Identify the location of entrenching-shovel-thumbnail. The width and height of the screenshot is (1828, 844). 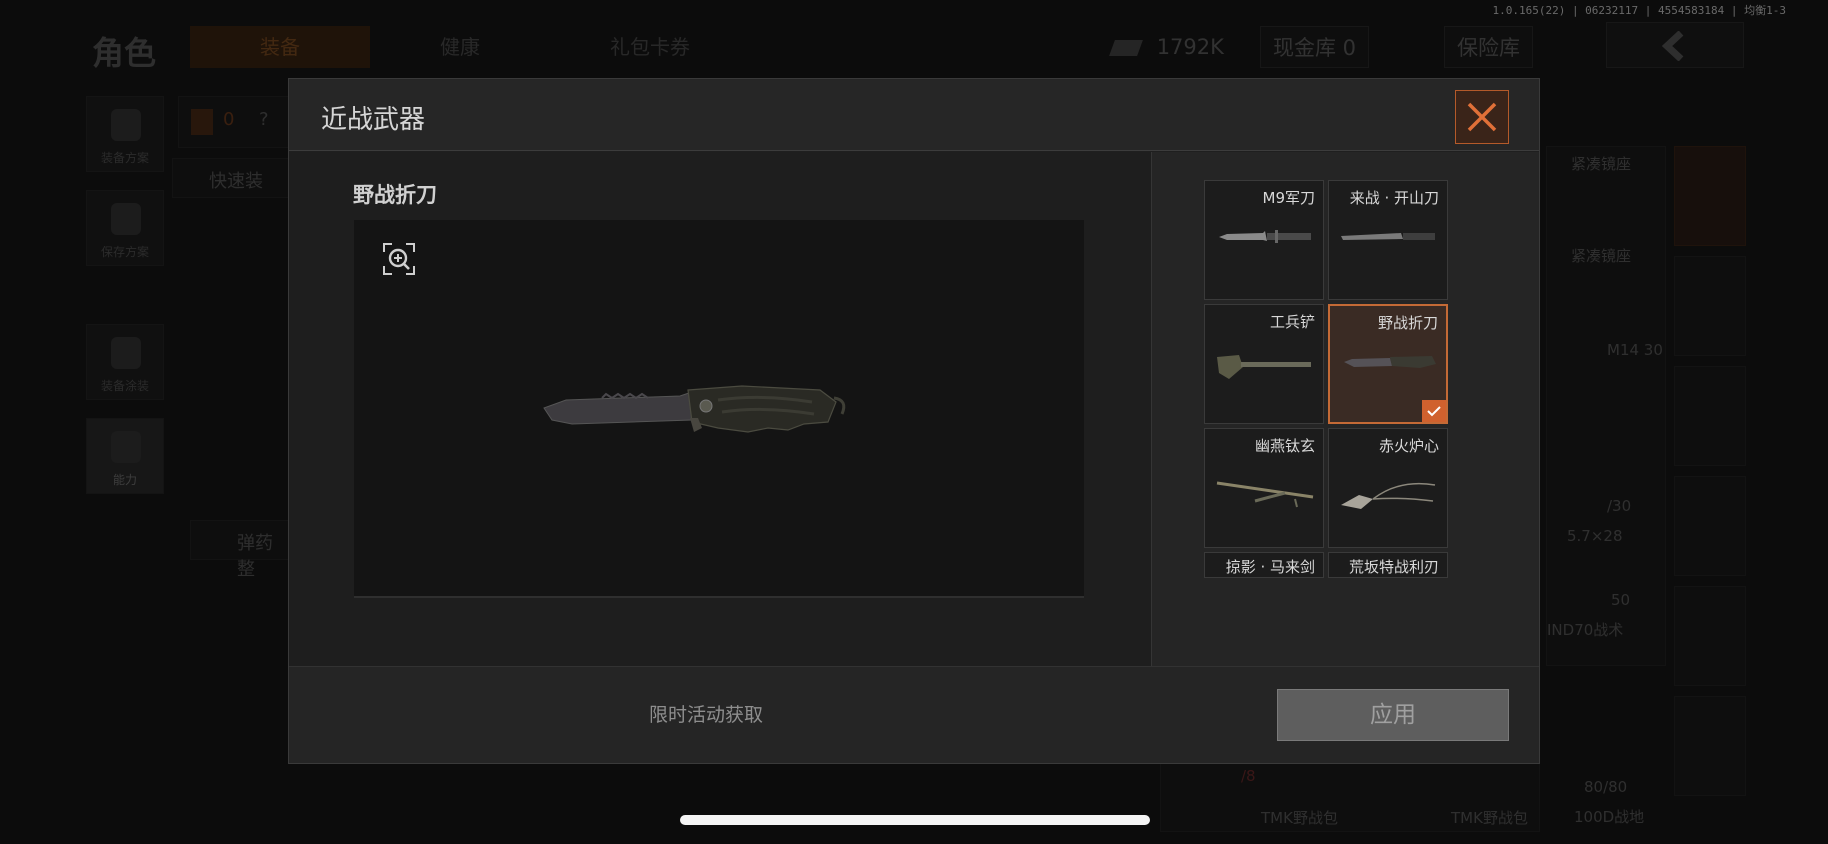
(1264, 367).